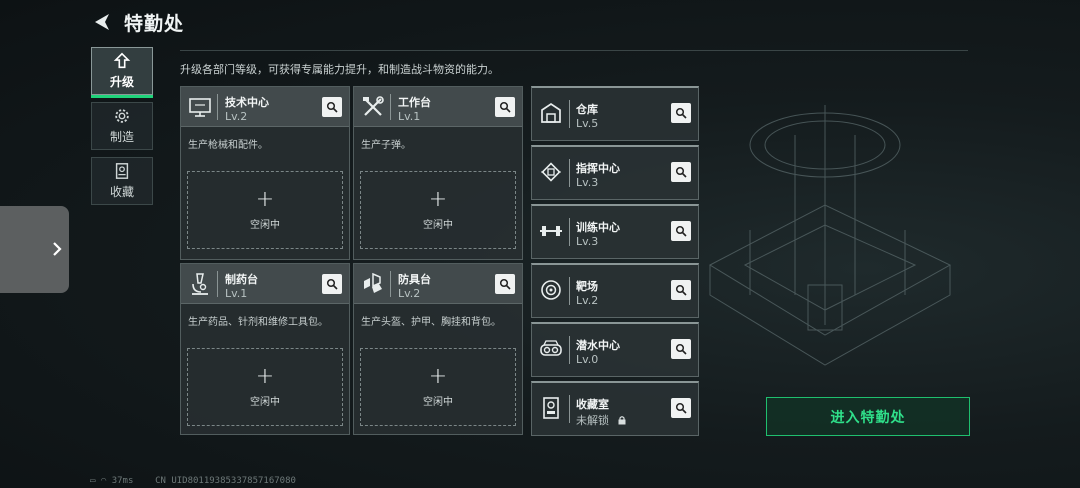 This screenshot has height=488, width=1080. What do you see at coordinates (592, 420) in the screenshot?
I see `lock-status: 未解锁` at bounding box center [592, 420].